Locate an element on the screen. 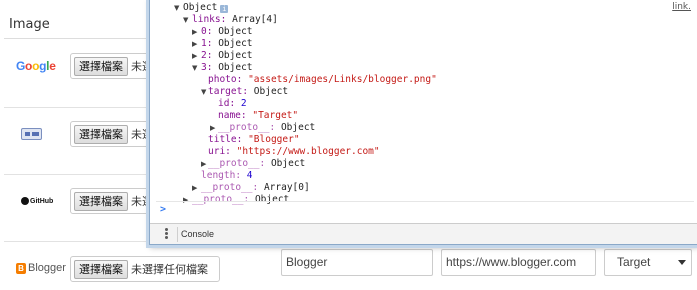 This screenshot has width=697, height=290. value-name: "Target" is located at coordinates (275, 115).